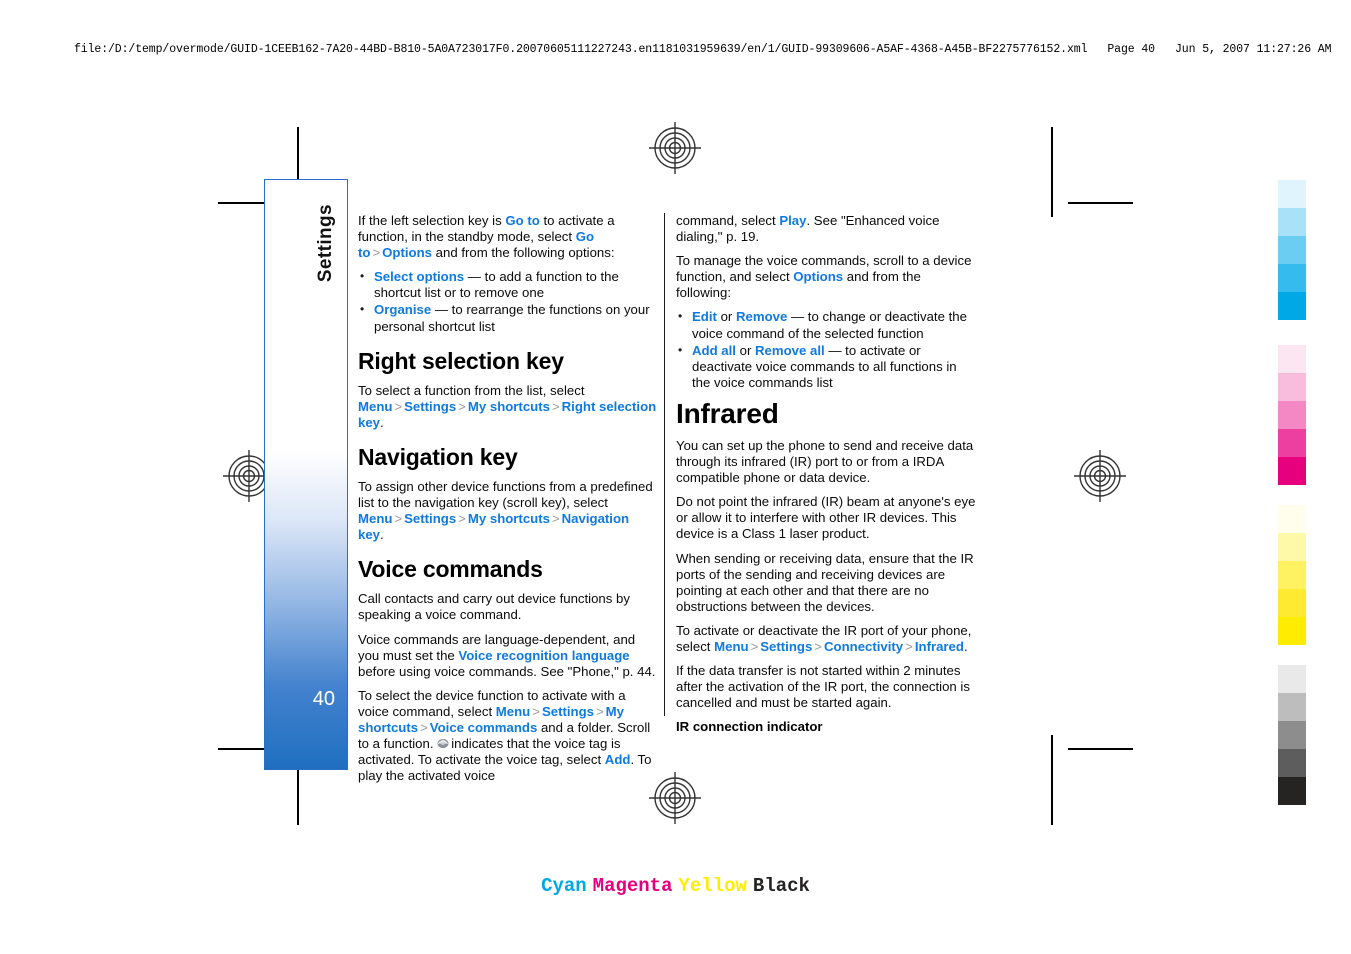 The height and width of the screenshot is (954, 1351). I want to click on cmyk-label-black: Black, so click(781, 886).